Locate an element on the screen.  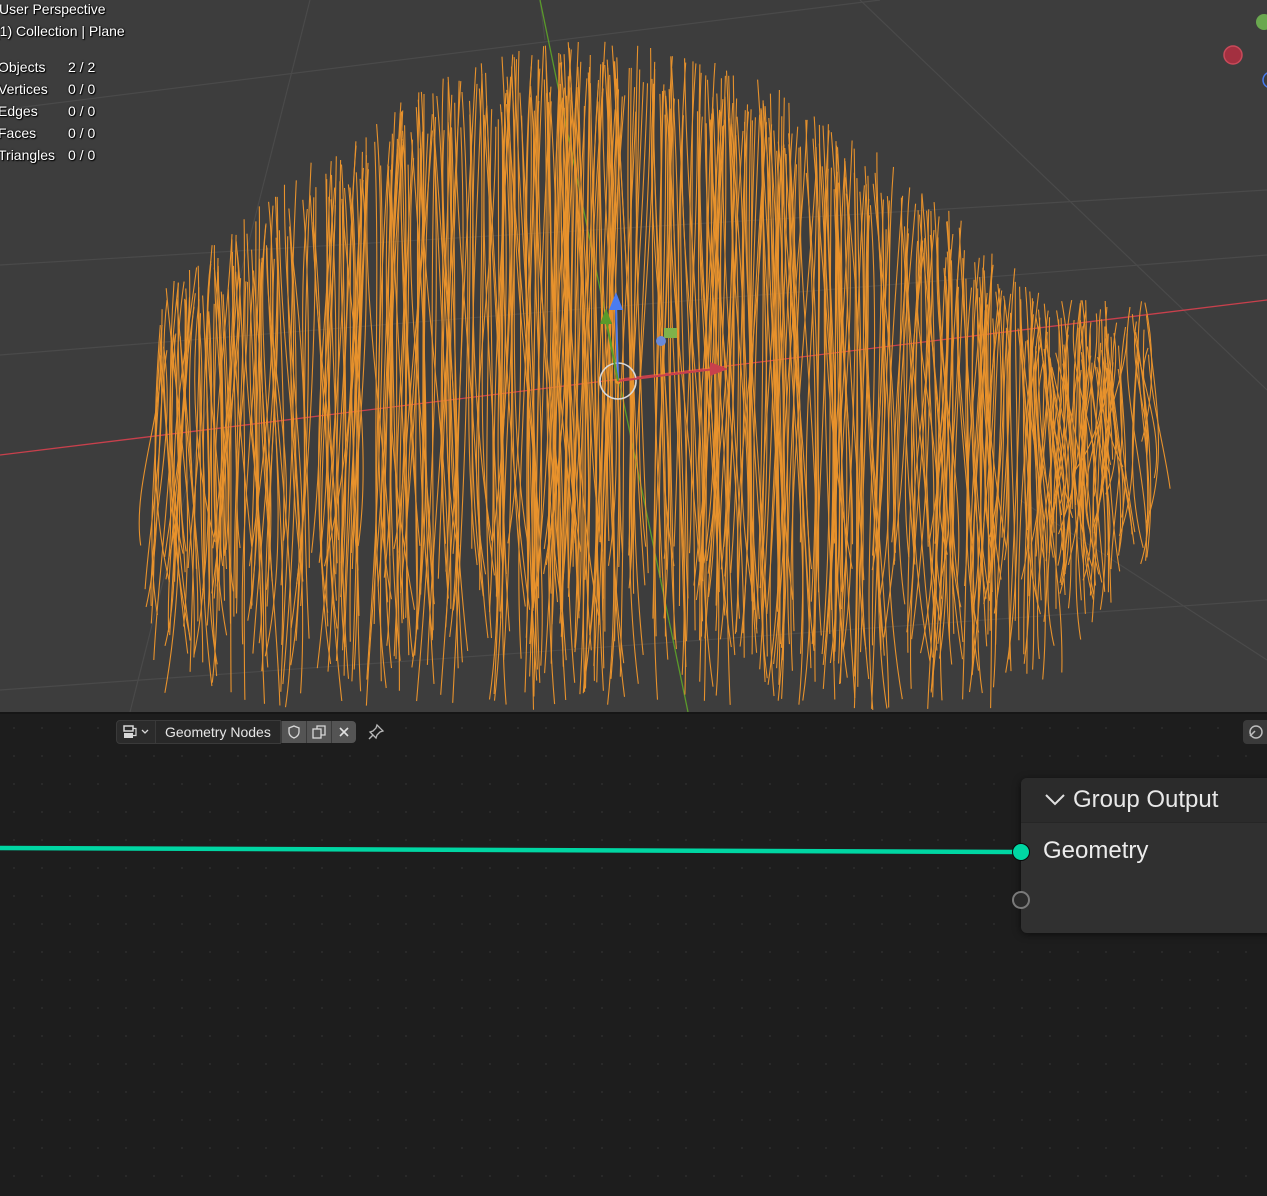
chevron-down-icon is located at coordinates (1055, 800).